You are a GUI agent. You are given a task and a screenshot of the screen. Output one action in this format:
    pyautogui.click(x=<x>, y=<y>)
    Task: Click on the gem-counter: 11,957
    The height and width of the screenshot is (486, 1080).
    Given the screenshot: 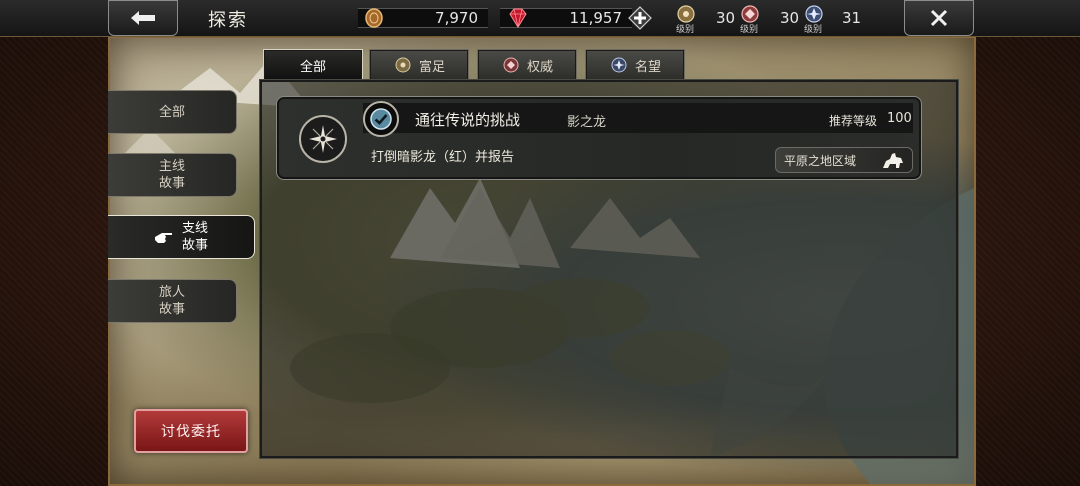 What is the action you would take?
    pyautogui.click(x=566, y=18)
    